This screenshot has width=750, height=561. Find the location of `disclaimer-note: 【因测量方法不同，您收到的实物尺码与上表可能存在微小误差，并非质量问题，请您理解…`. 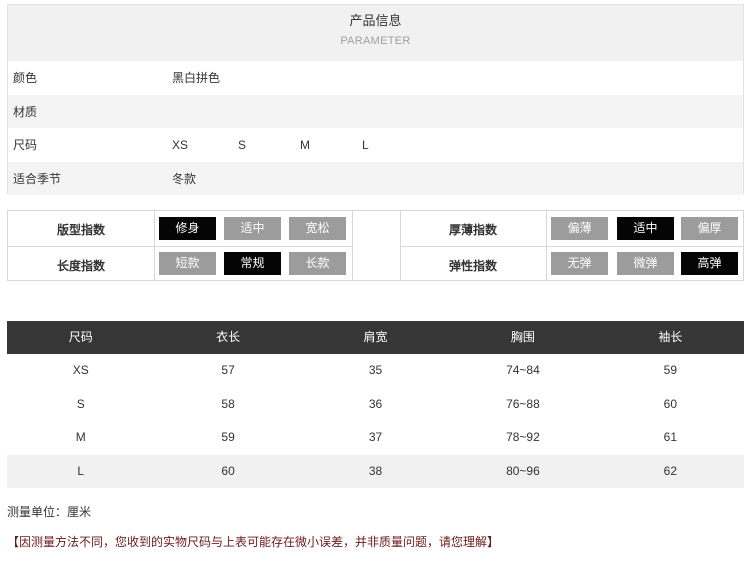

disclaimer-note: 【因测量方法不同，您收到的实物尺码与上表可能存在微小误差，并非质量问题，请您理解… is located at coordinates (253, 542).